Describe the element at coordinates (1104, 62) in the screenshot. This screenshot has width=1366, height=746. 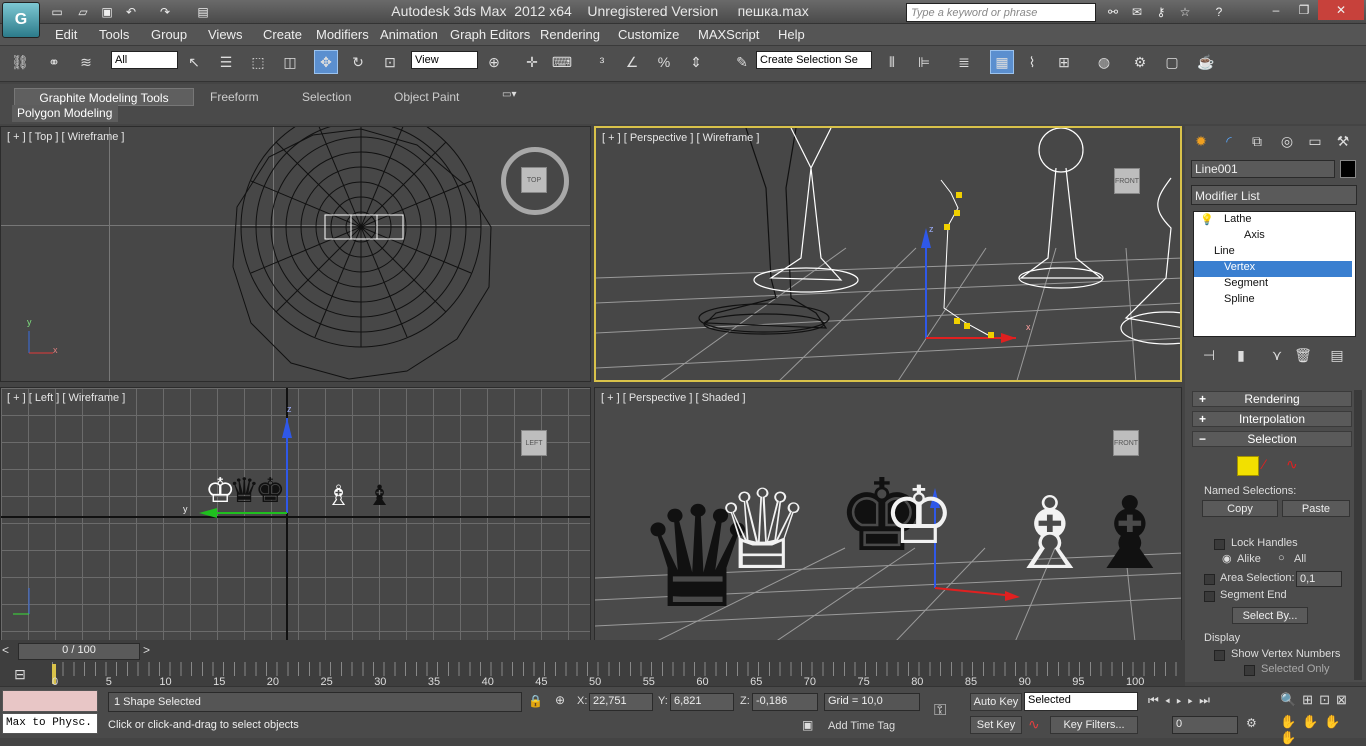
I see `material-editor-icon: ◍` at that location.